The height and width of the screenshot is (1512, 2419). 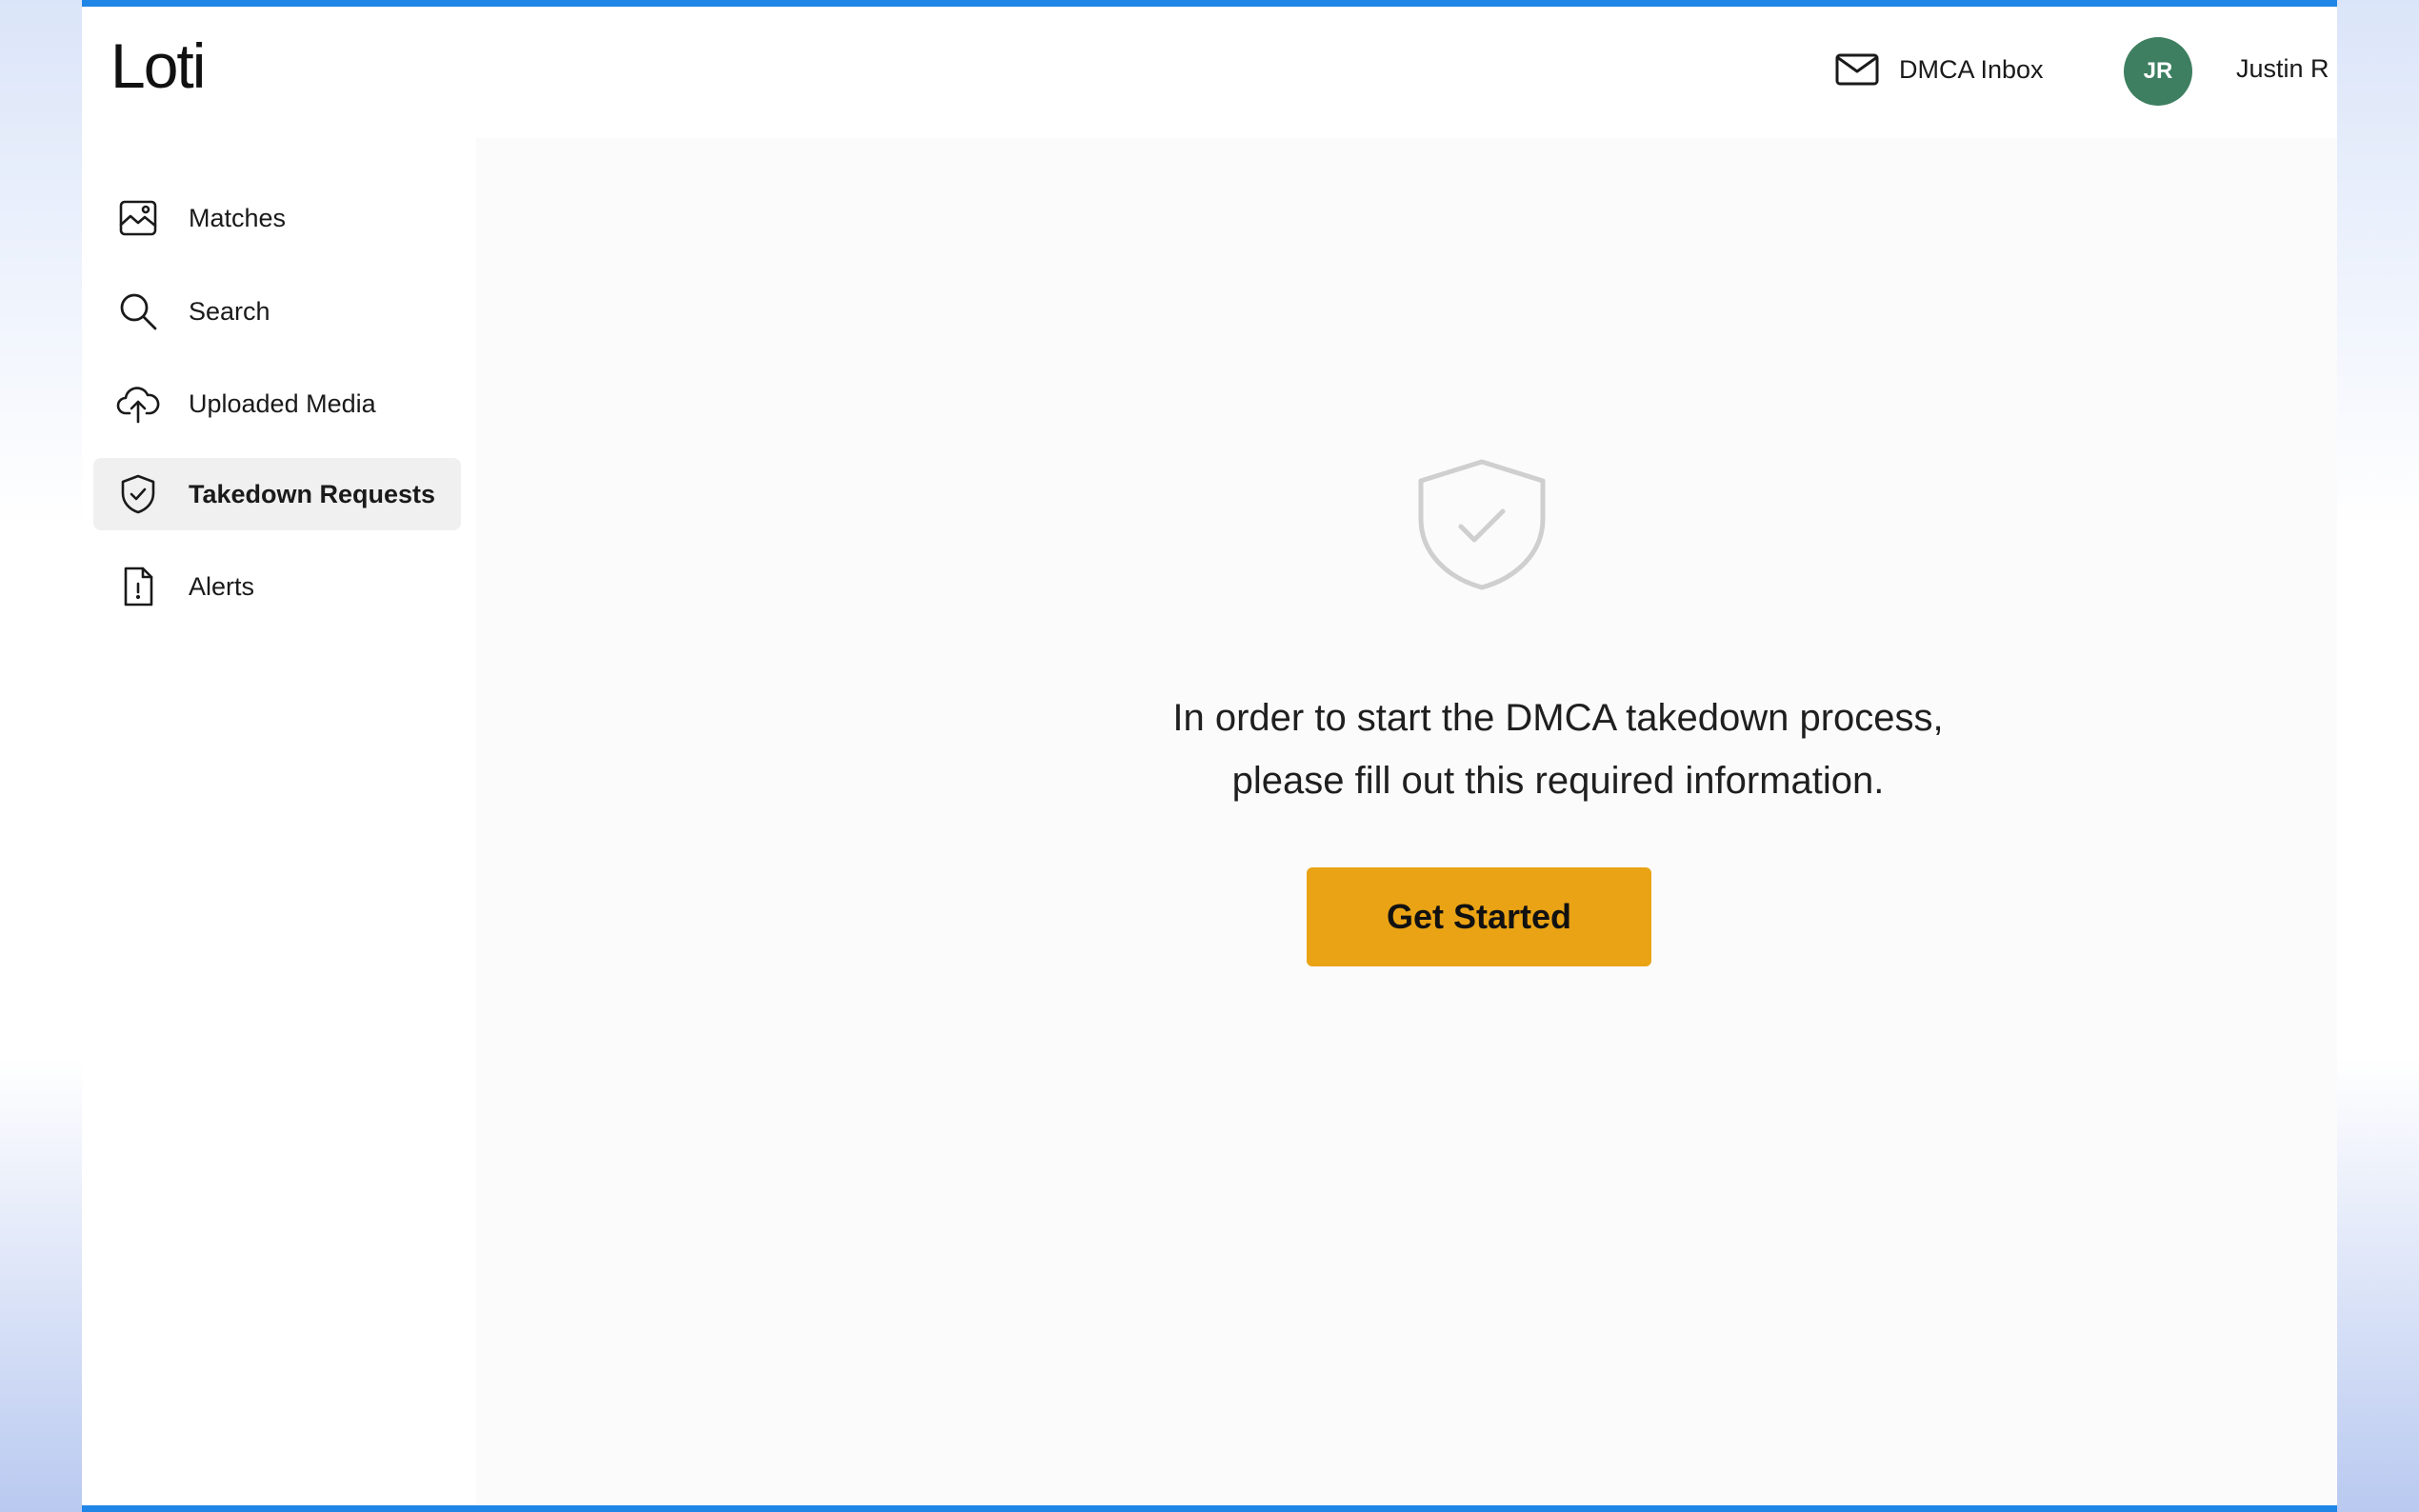 I want to click on sidebar-item-label: Search, so click(x=229, y=311).